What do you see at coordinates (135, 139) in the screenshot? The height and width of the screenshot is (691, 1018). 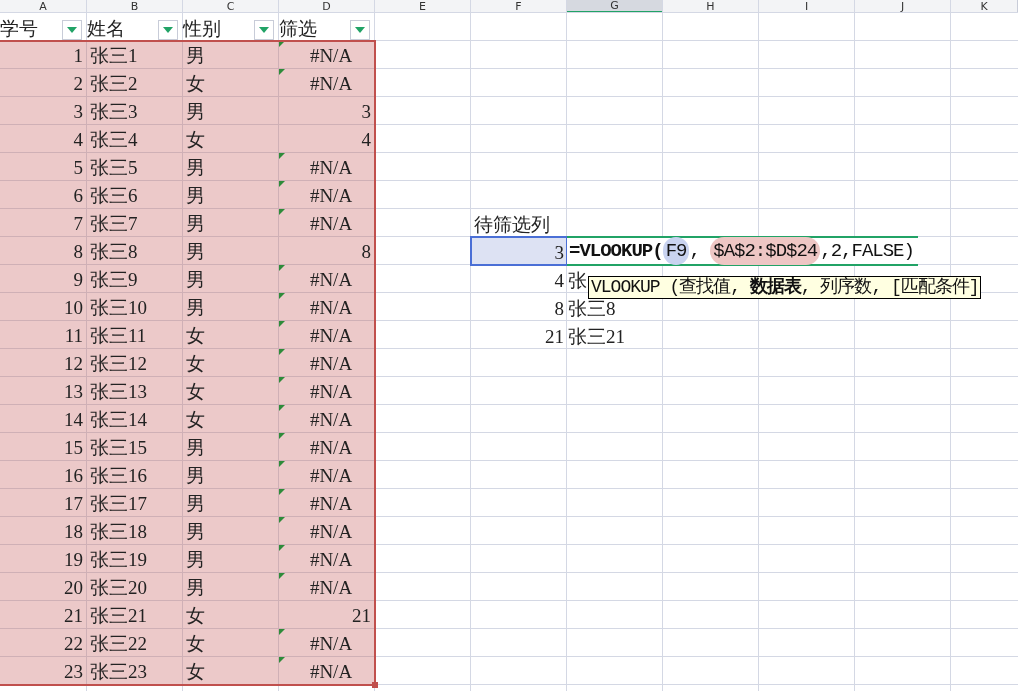 I see `table-cell: 张三4` at bounding box center [135, 139].